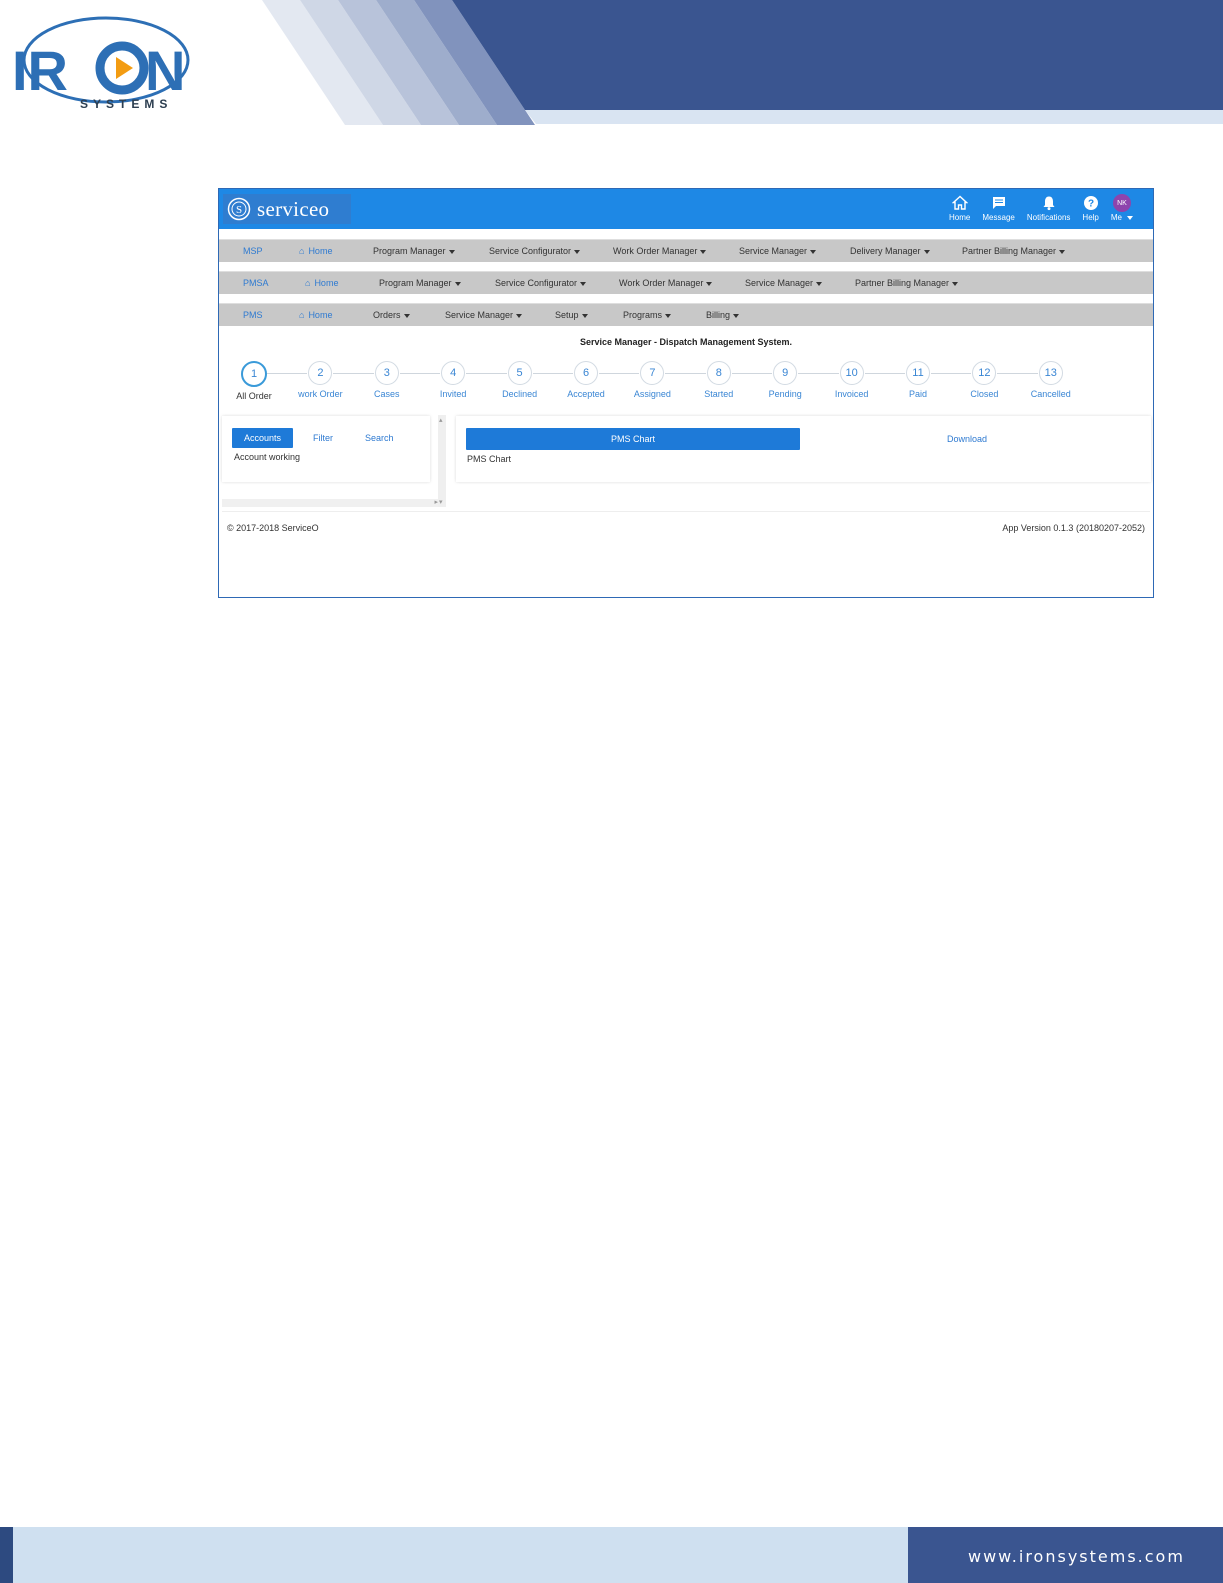 The height and width of the screenshot is (1583, 1223). I want to click on nav-msp-partner-billing-manager: Partner Billing Manager, so click(1014, 251).